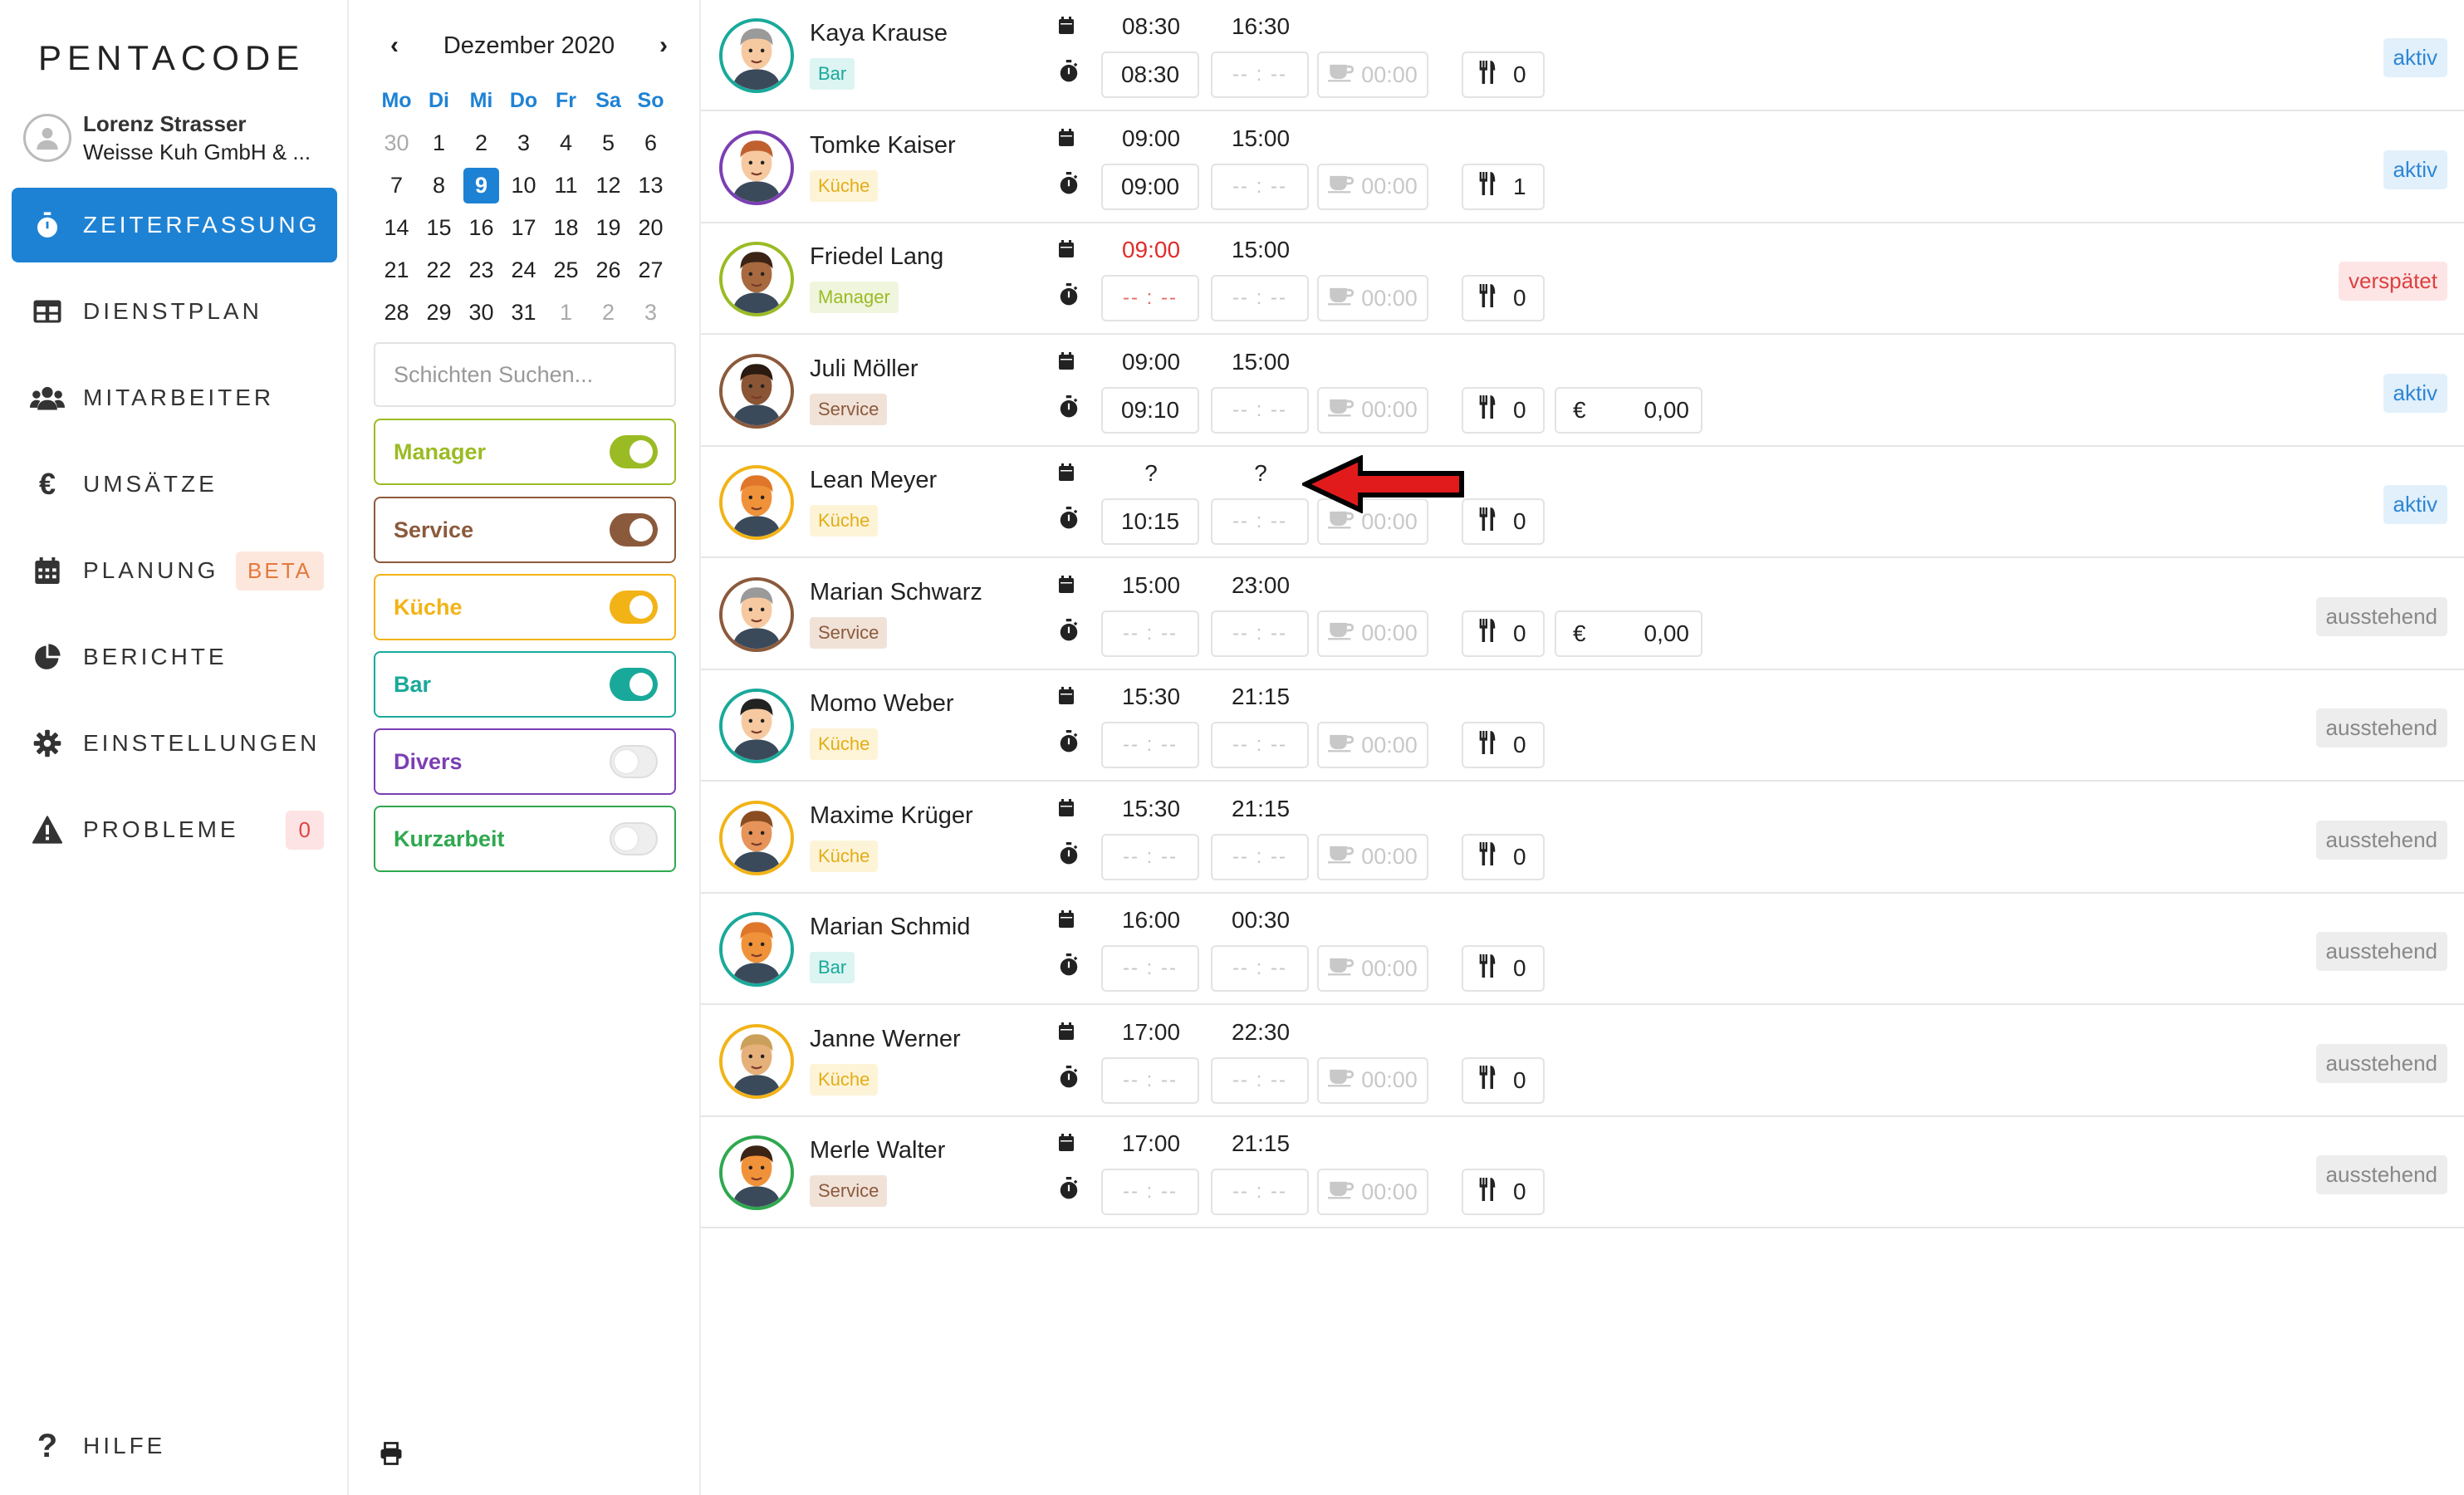 The image size is (2464, 1495). Describe the element at coordinates (650, 143) in the screenshot. I see `calendar-day: 6` at that location.